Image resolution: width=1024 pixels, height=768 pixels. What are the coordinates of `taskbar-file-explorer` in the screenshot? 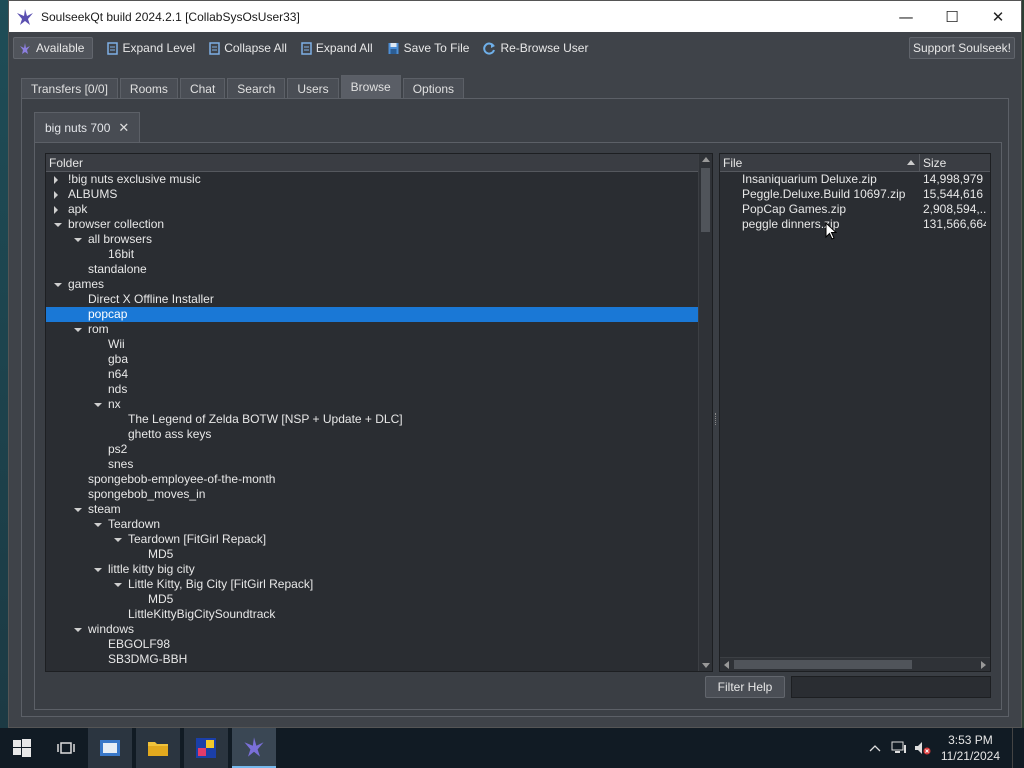 It's located at (158, 748).